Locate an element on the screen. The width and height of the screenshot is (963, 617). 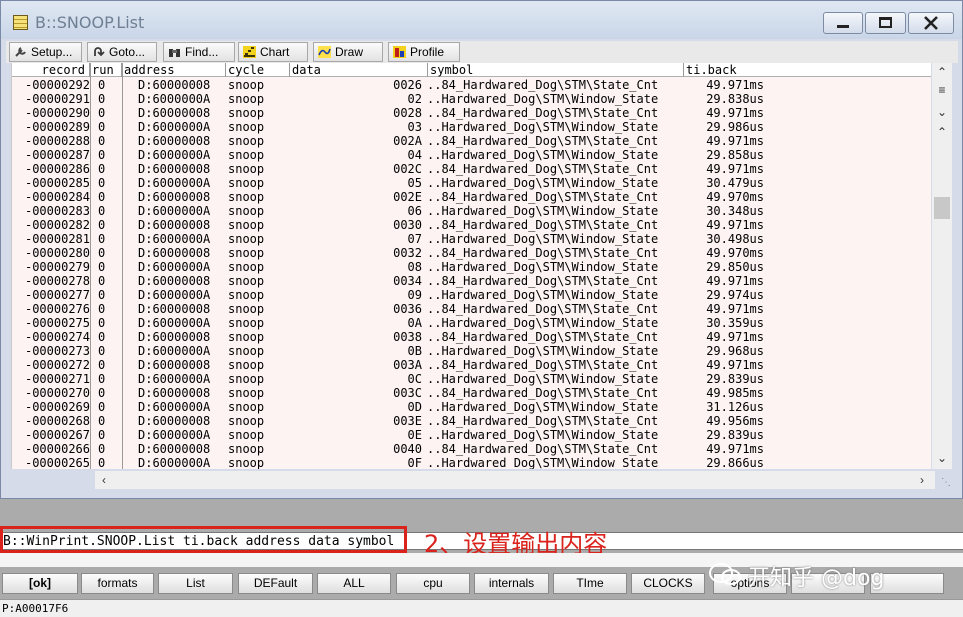
softkey-list: List is located at coordinates (195, 583).